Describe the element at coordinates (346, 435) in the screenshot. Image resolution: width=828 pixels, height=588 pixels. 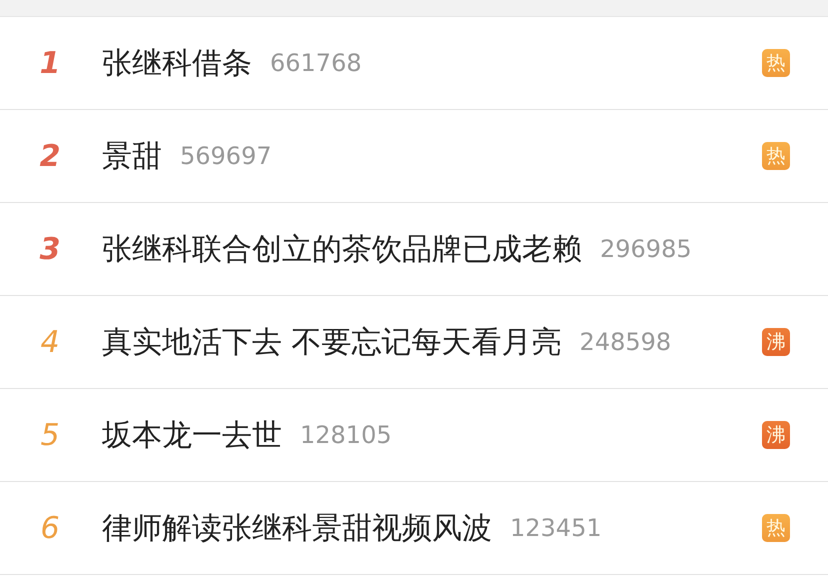
I see `heat-count: 128105` at that location.